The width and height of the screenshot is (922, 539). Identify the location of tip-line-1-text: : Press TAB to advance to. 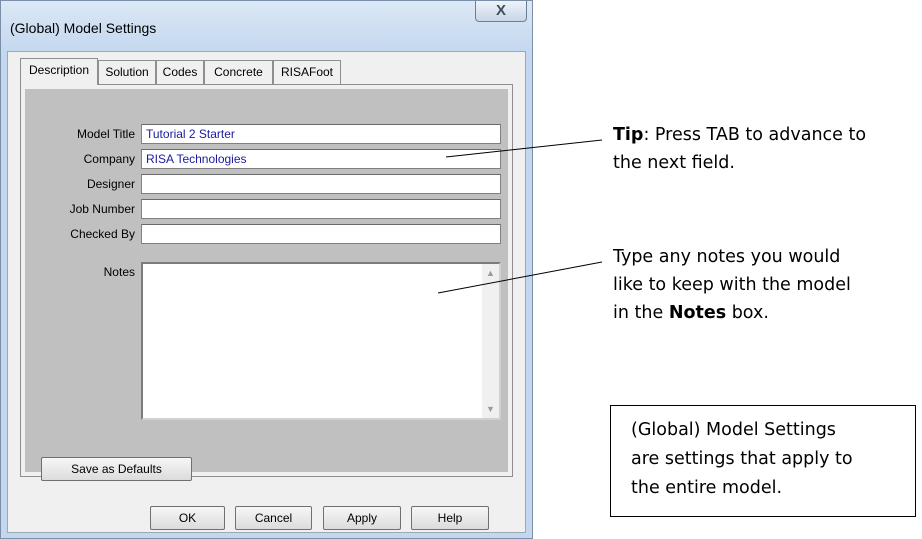
(755, 135).